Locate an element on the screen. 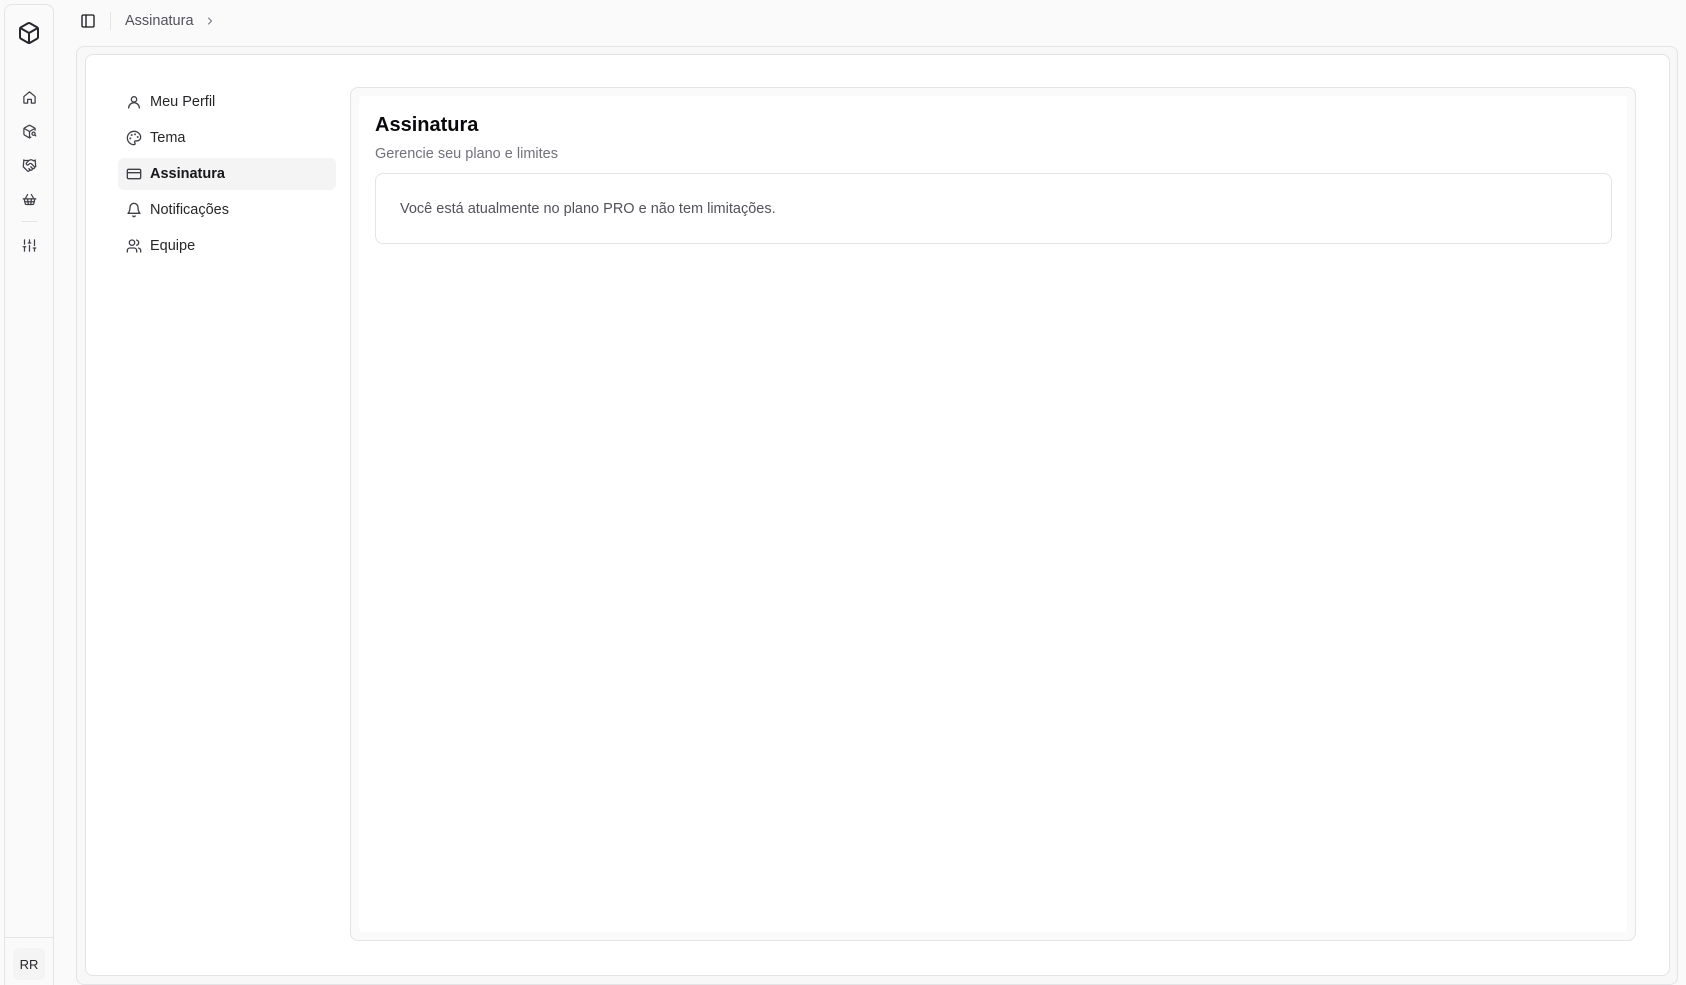 The height and width of the screenshot is (985, 1686). settings-nav-label: Equipe is located at coordinates (173, 246).